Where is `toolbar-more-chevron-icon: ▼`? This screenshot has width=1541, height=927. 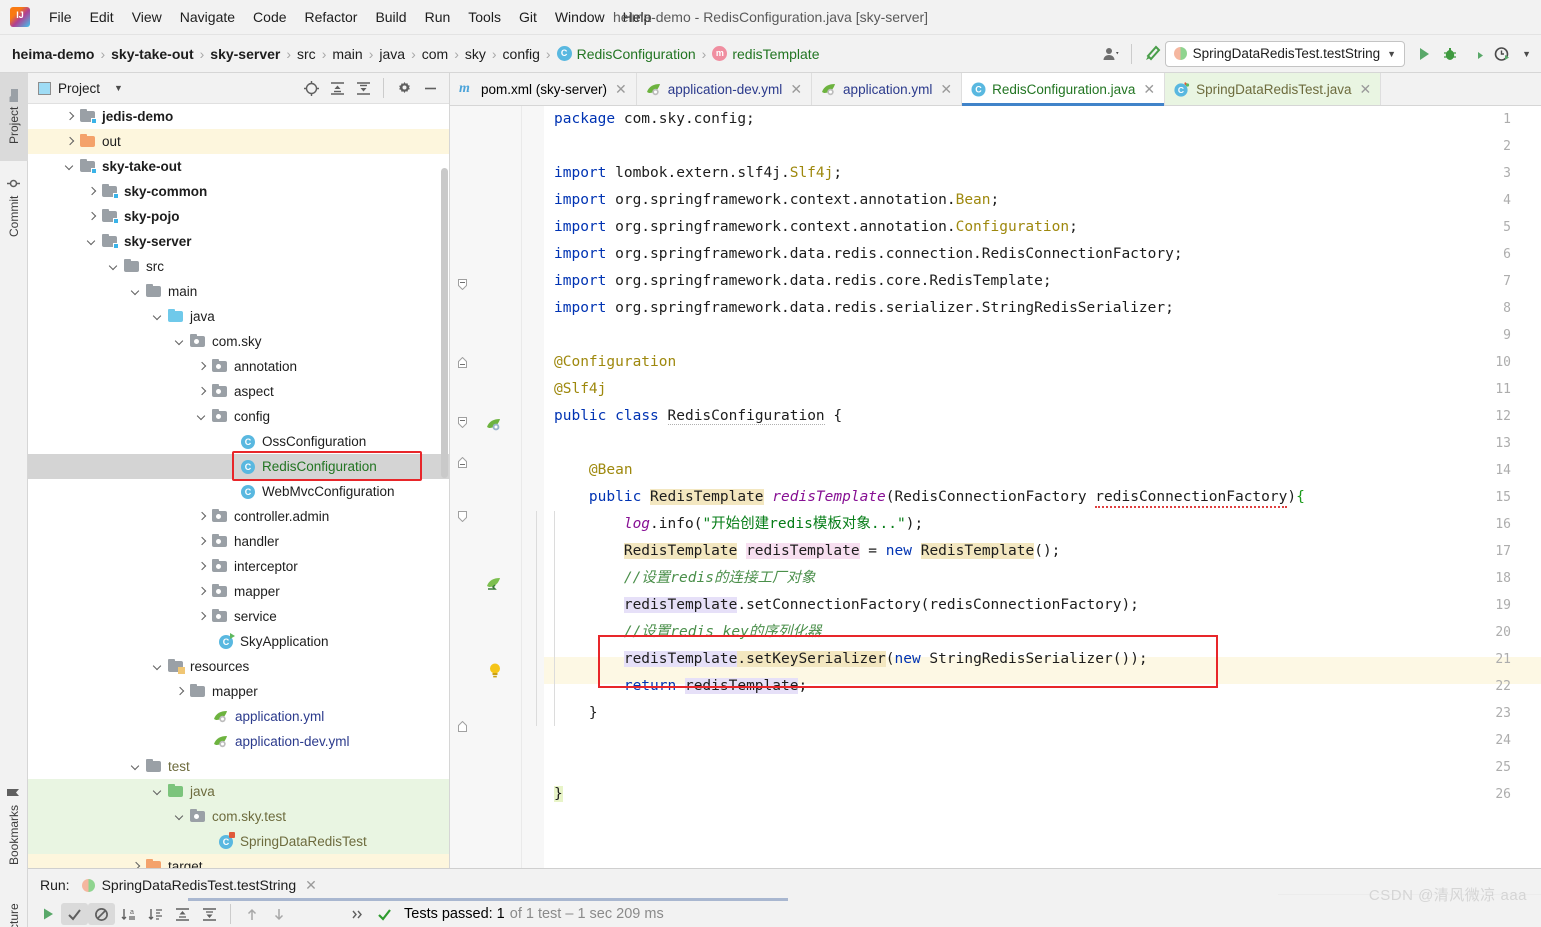
toolbar-more-chevron-icon: ▼ is located at coordinates (1526, 54).